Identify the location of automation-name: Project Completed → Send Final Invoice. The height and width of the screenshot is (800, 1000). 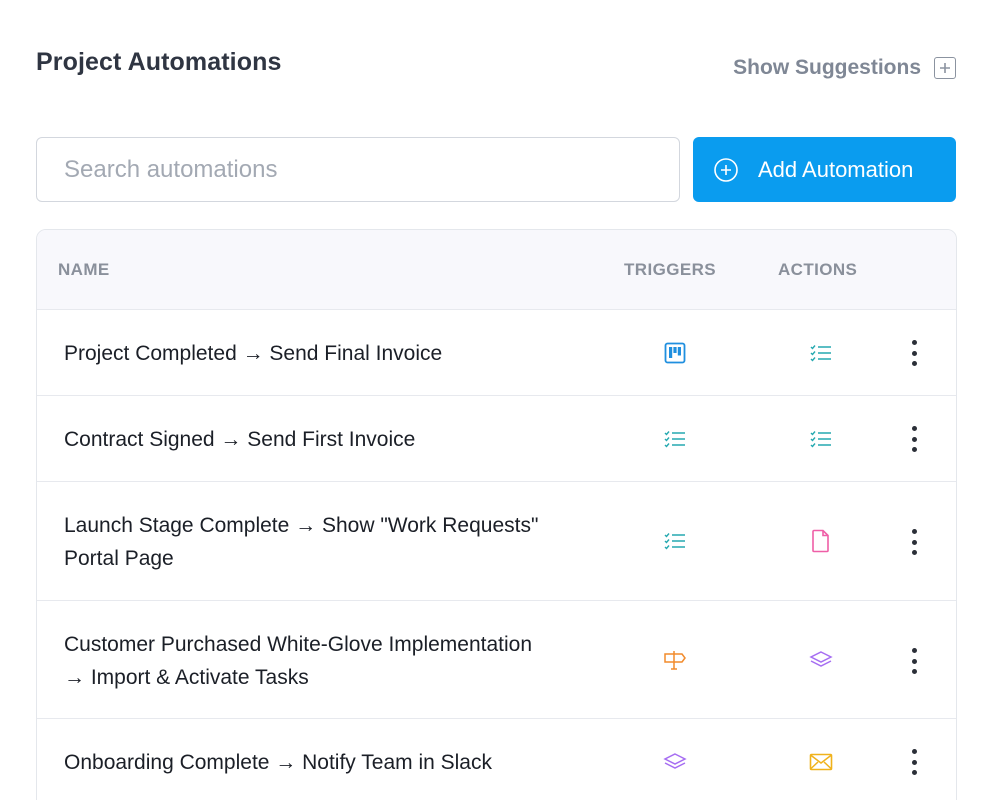
(329, 353).